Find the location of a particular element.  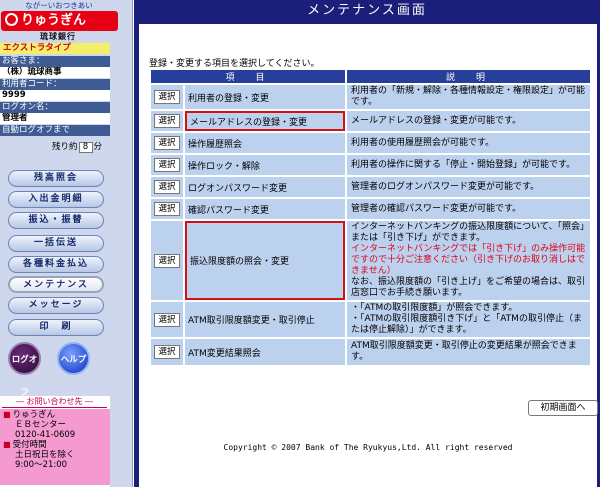

item-label: ATM変更結果照会 is located at coordinates (265, 352).